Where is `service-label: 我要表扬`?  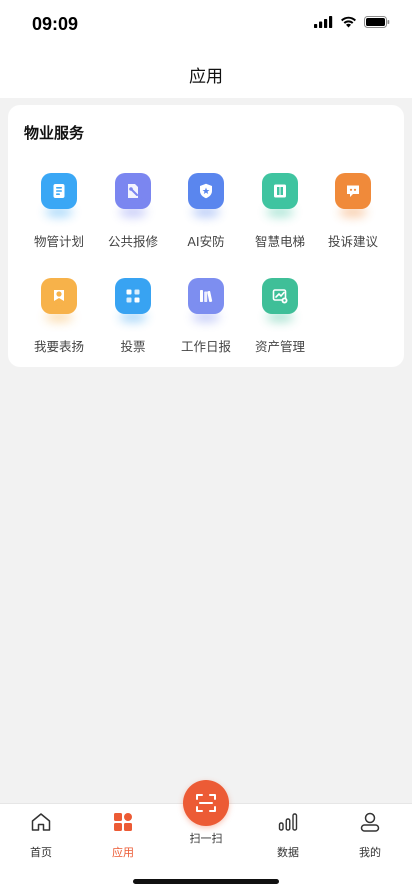
service-label: 我要表扬 is located at coordinates (58, 346).